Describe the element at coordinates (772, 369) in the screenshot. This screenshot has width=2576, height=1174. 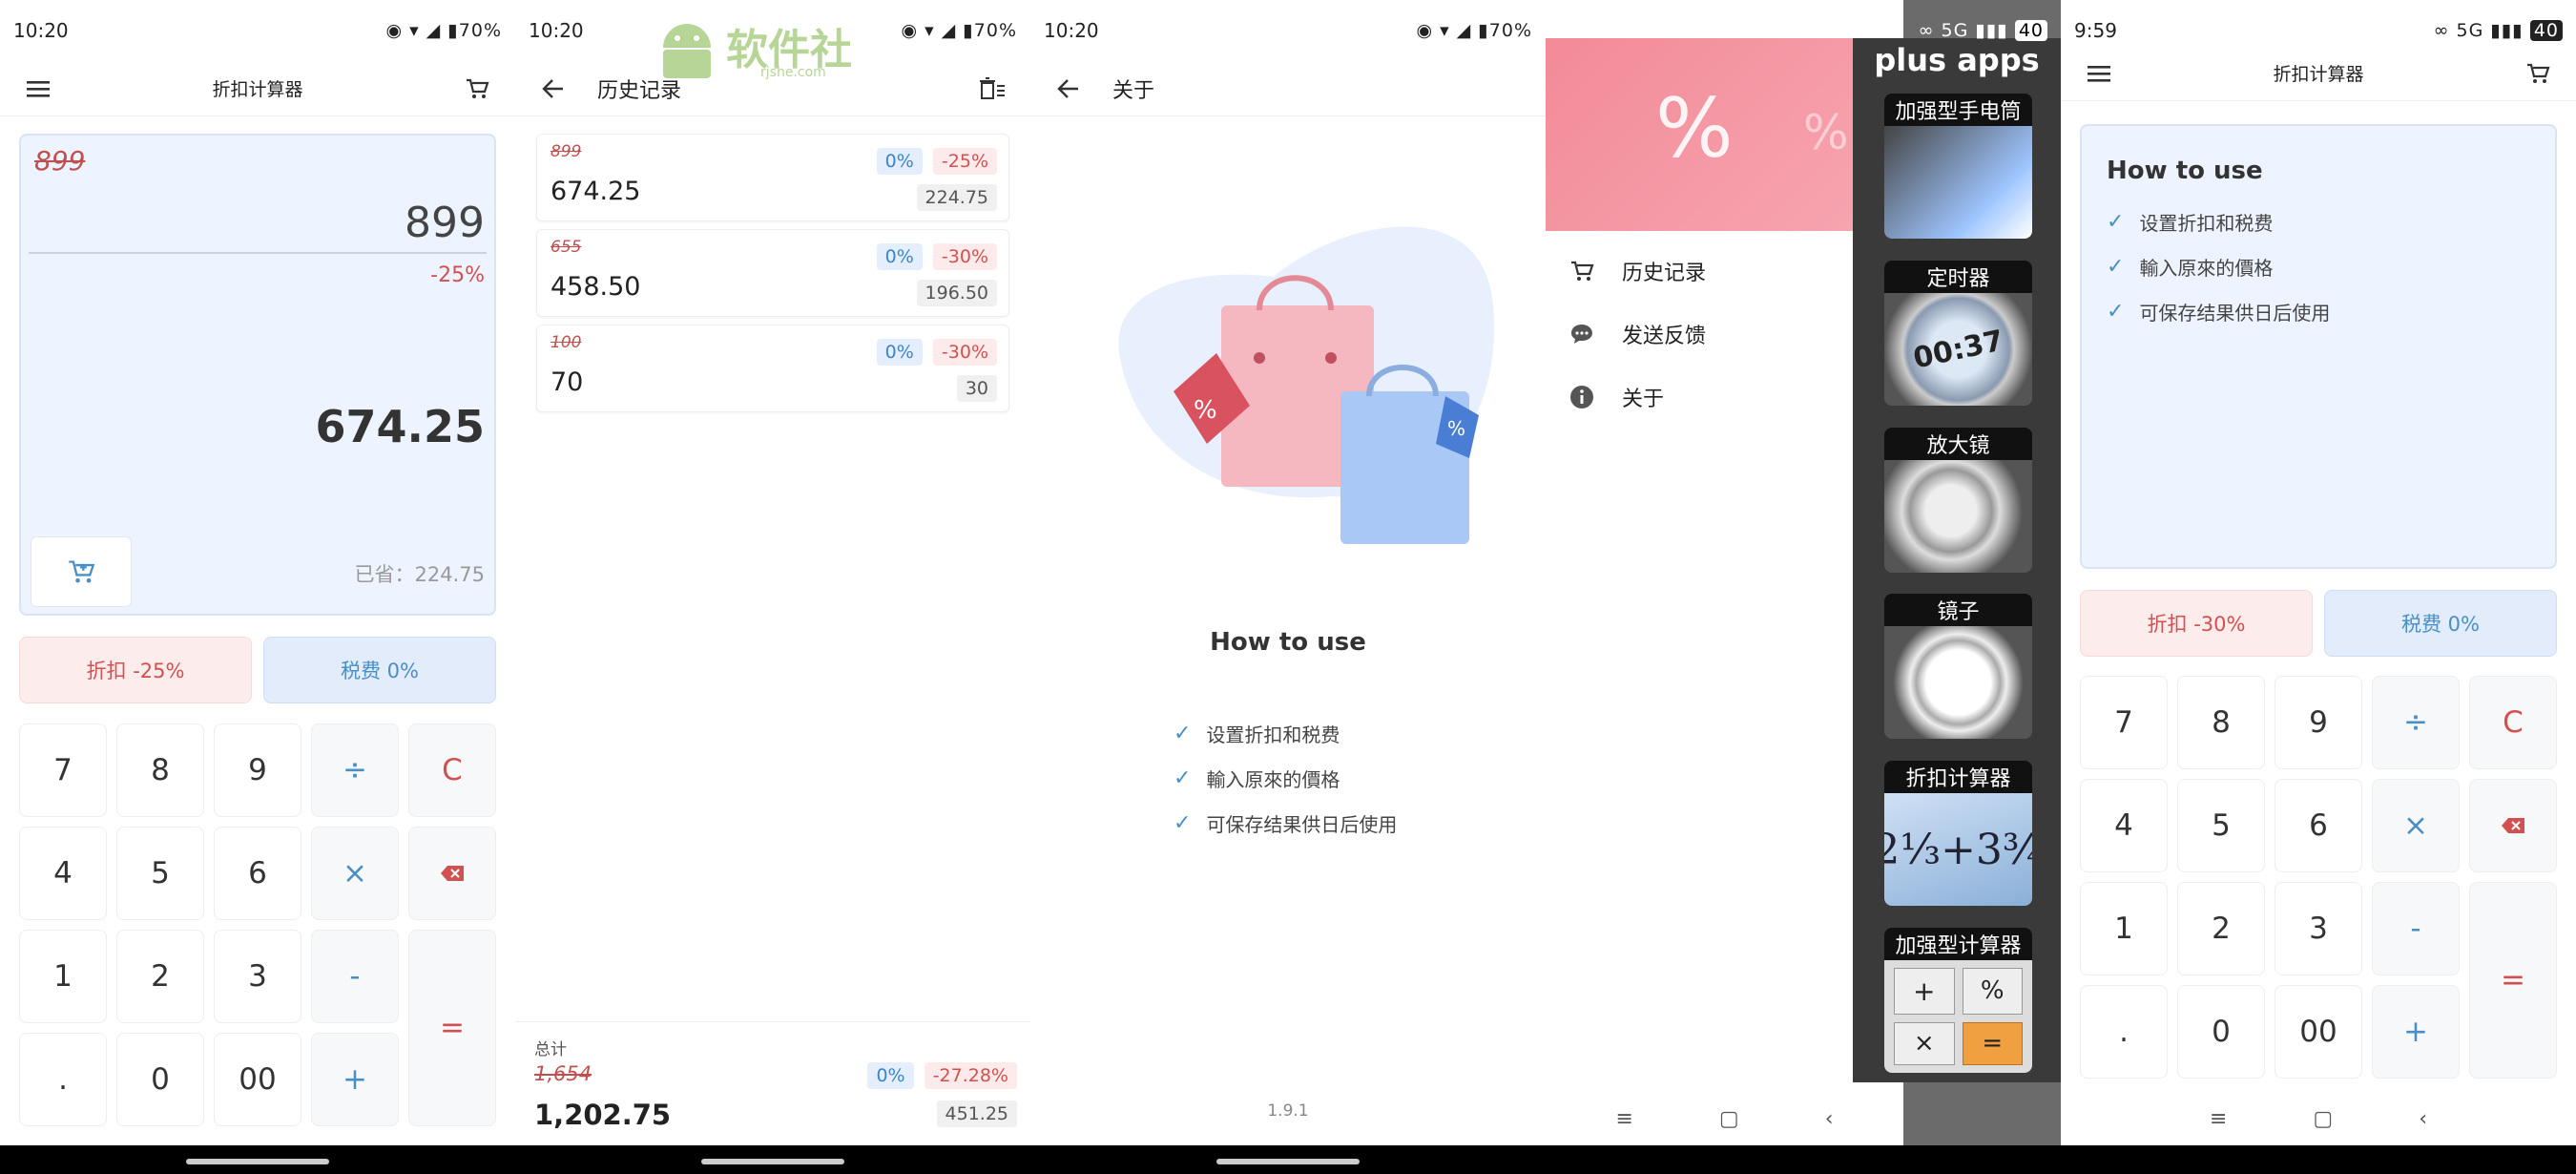
I see `history-item: 100 70 0% -30% 30` at that location.